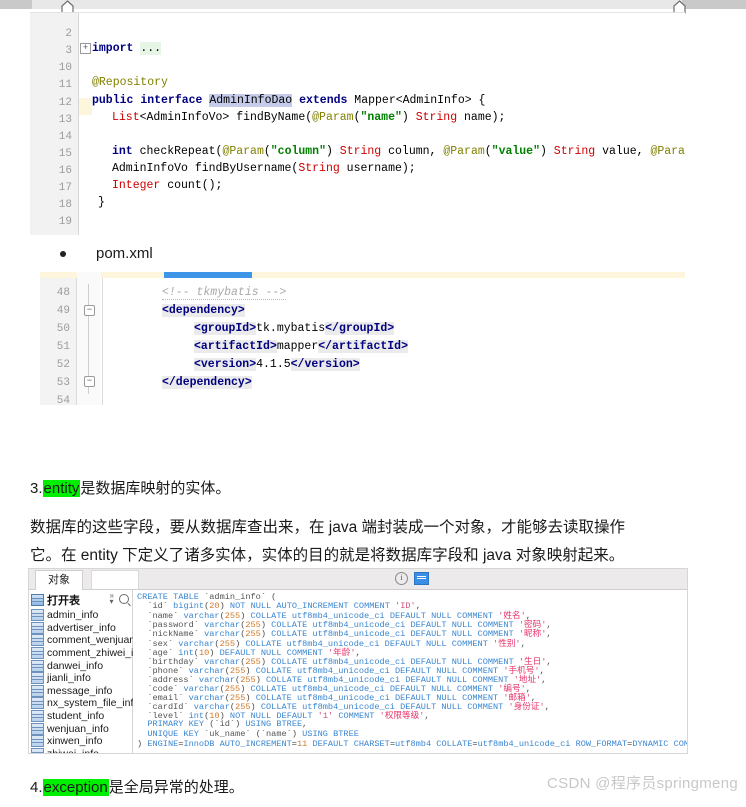 The width and height of the screenshot is (746, 807). What do you see at coordinates (75, 787) in the screenshot?
I see `heading-4-highlight: exception` at bounding box center [75, 787].